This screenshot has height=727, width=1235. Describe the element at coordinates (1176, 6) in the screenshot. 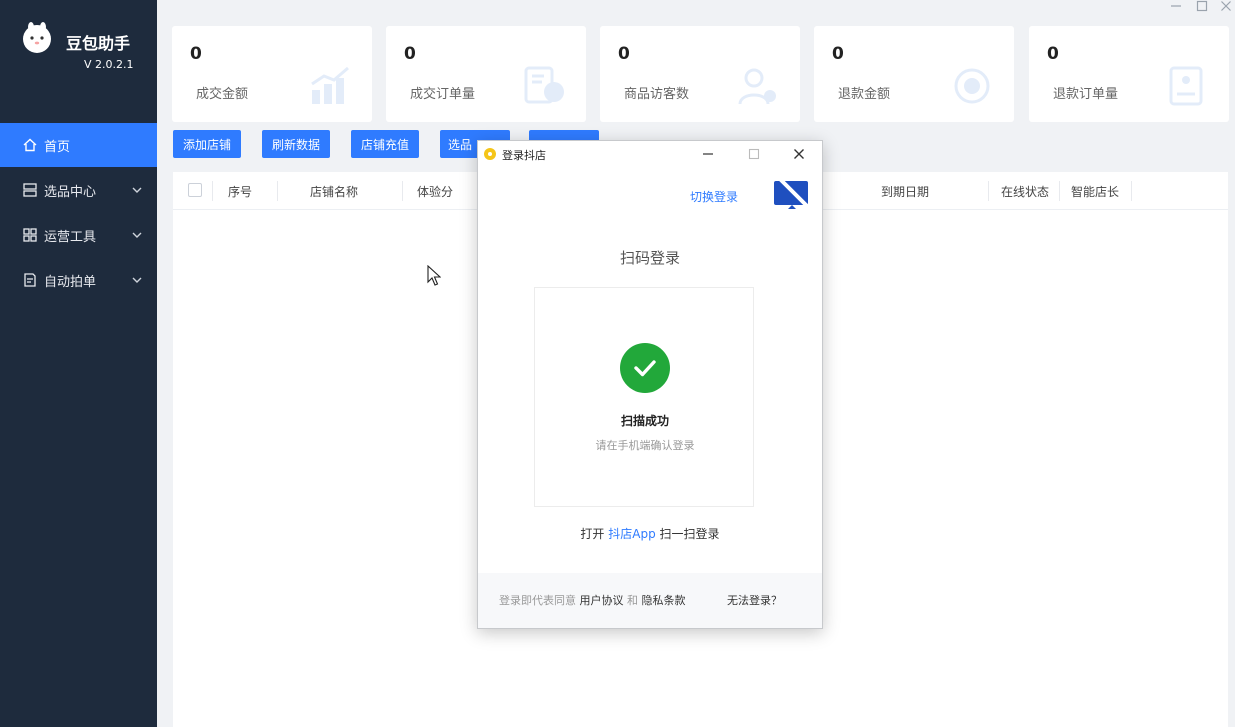

I see `minimize-icon` at that location.